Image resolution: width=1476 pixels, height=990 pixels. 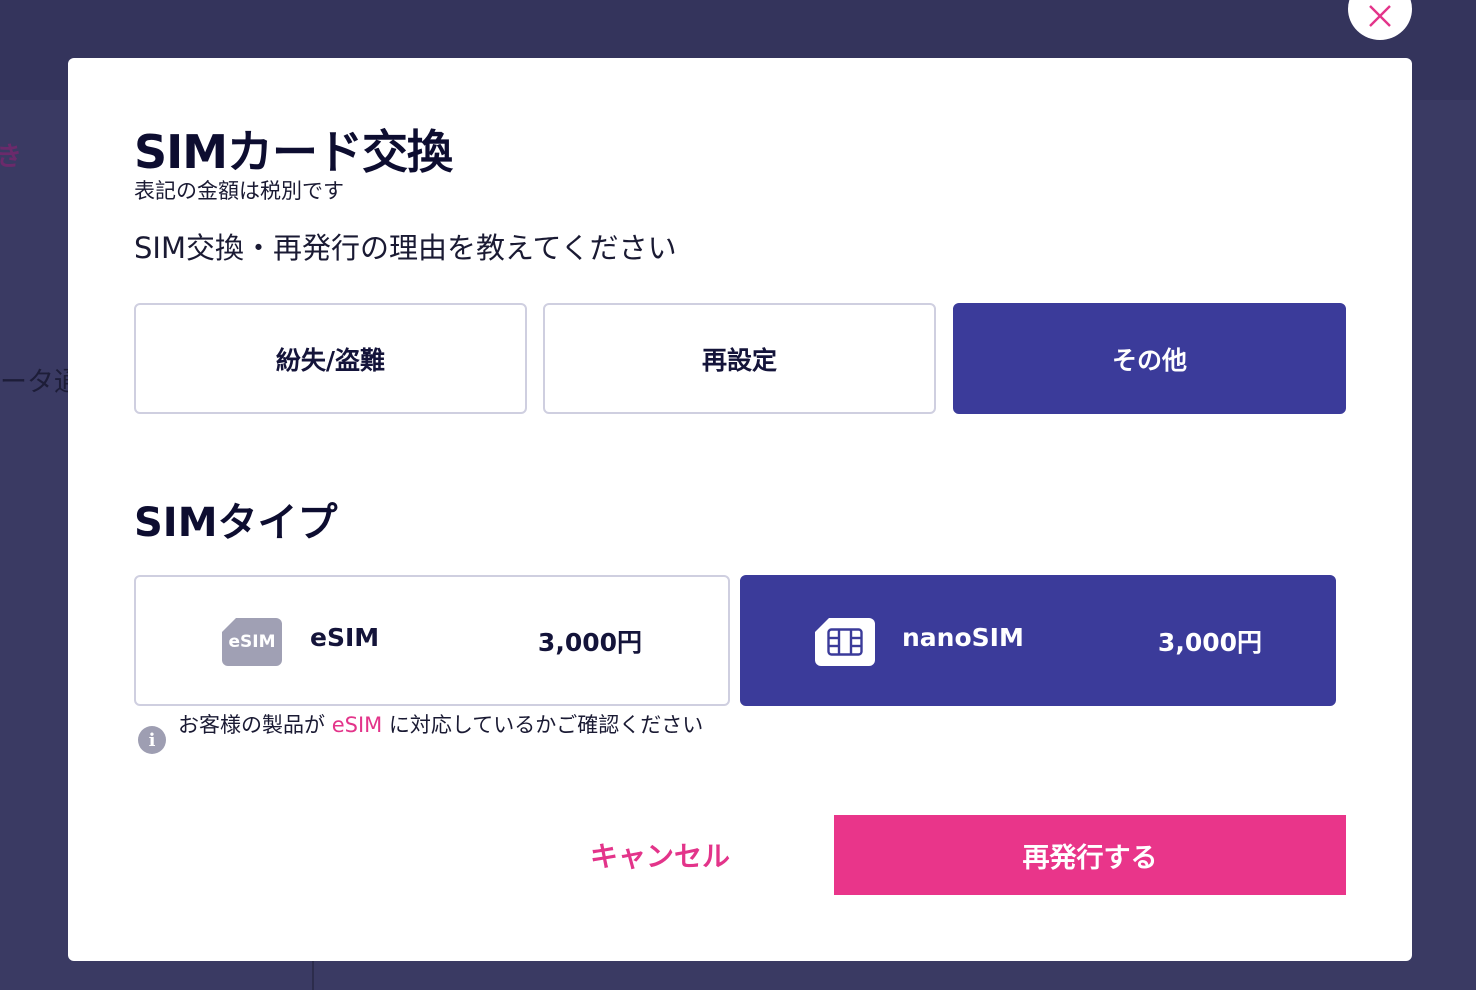 I want to click on reason-other-button: その他, so click(x=1149, y=358).